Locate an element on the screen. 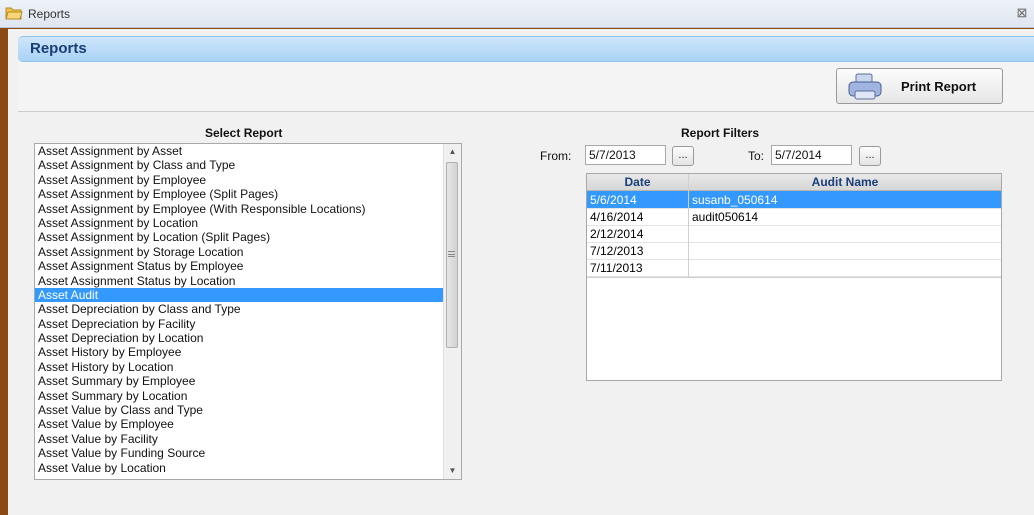 This screenshot has height=515, width=1034. audit-date-cell: 7/11/2013 is located at coordinates (616, 268).